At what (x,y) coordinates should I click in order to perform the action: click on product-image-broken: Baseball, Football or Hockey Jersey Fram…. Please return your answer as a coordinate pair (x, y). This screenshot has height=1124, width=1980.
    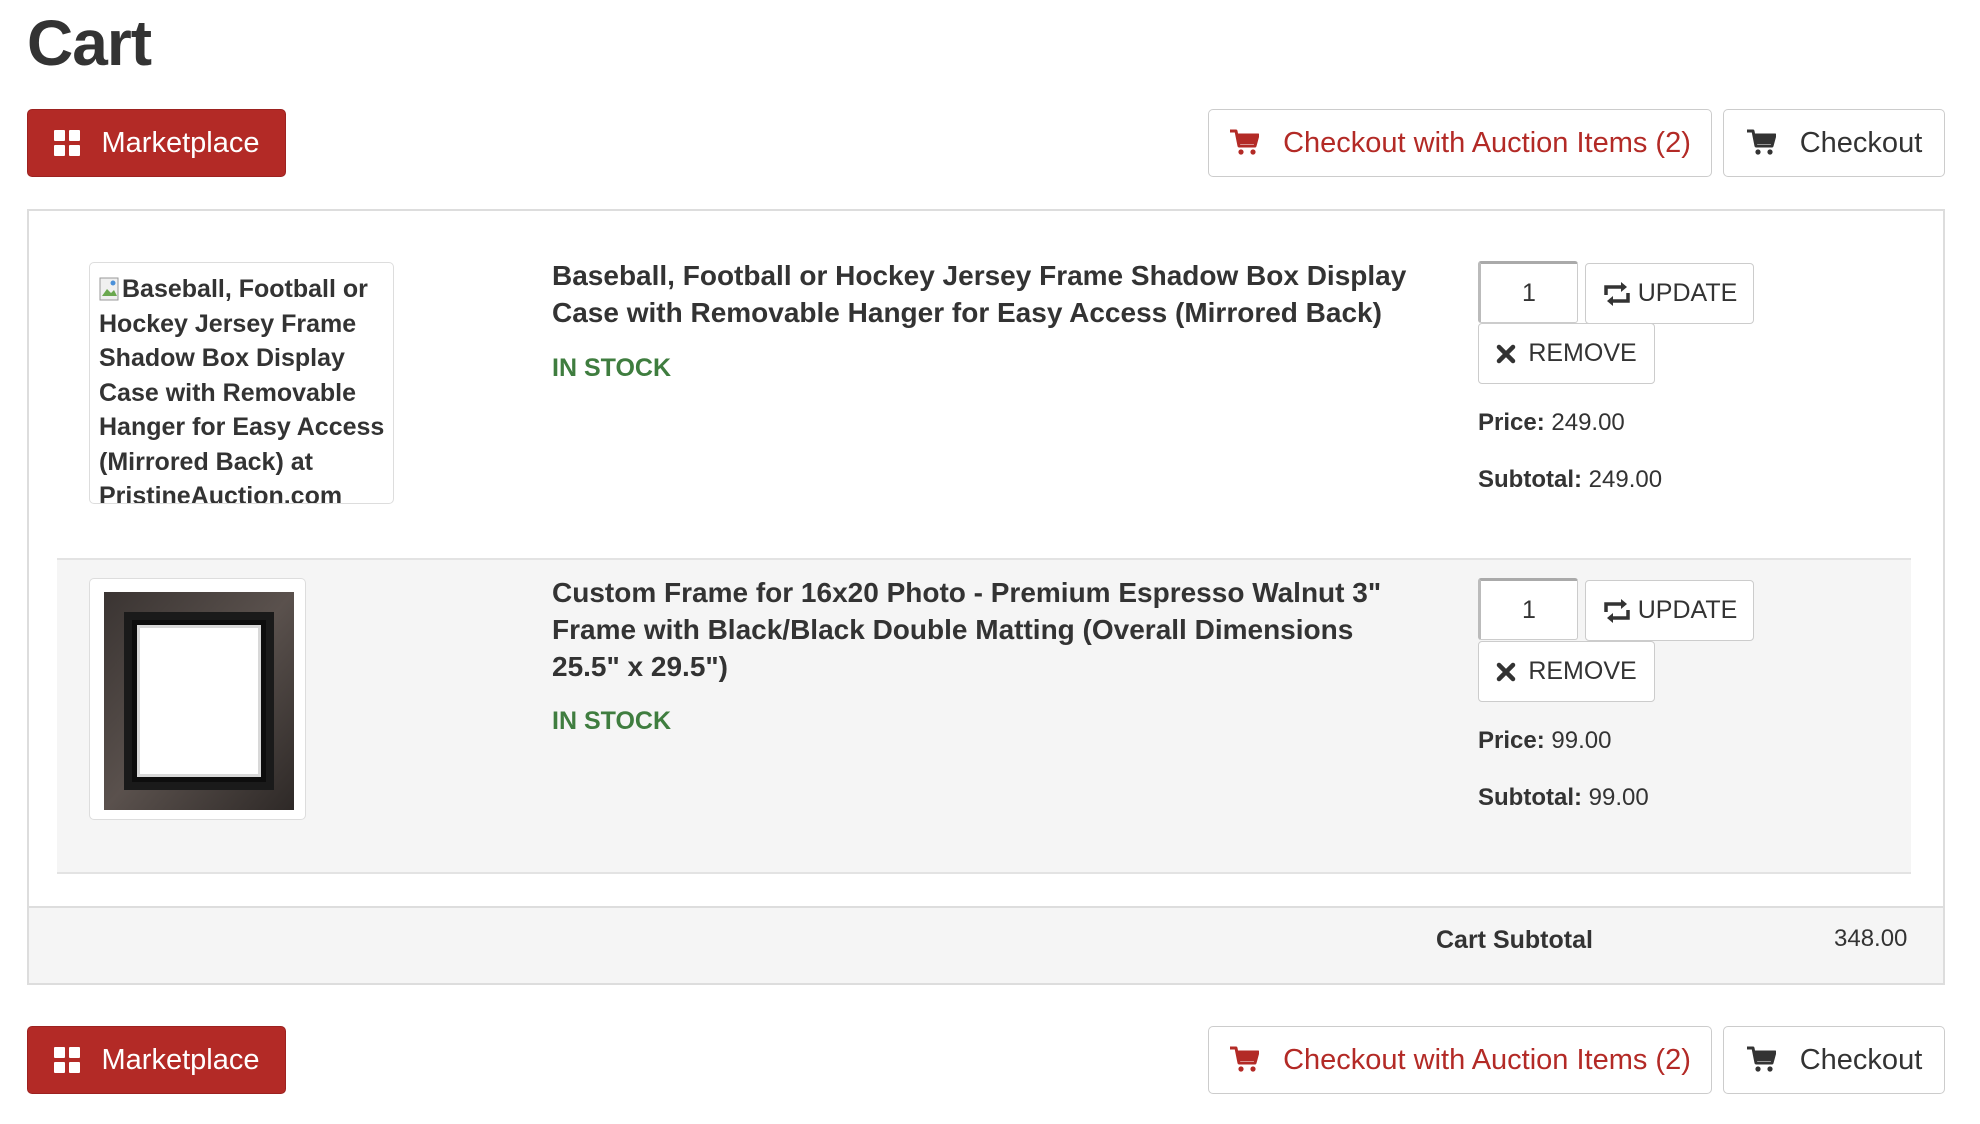
    Looking at the image, I should click on (241, 383).